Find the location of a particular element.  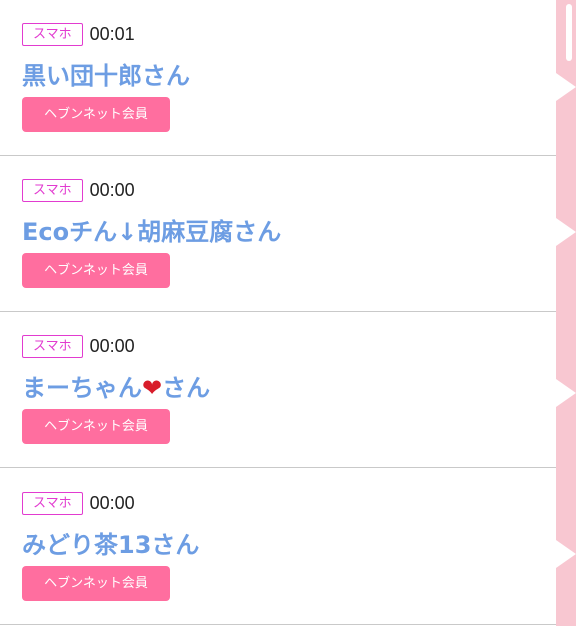

visitor-name: みどり茶13さん is located at coordinates (110, 542).